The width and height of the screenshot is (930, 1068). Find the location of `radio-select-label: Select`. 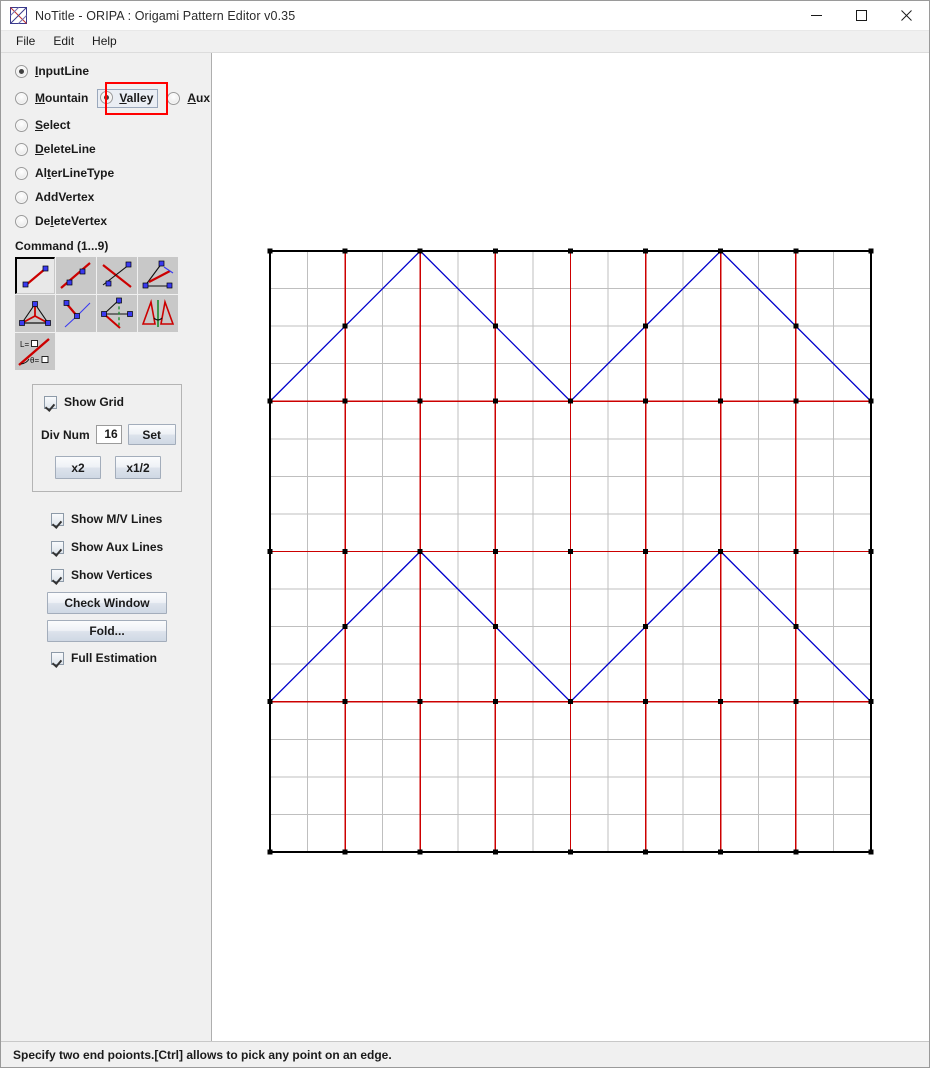

radio-select-label: Select is located at coordinates (53, 125).